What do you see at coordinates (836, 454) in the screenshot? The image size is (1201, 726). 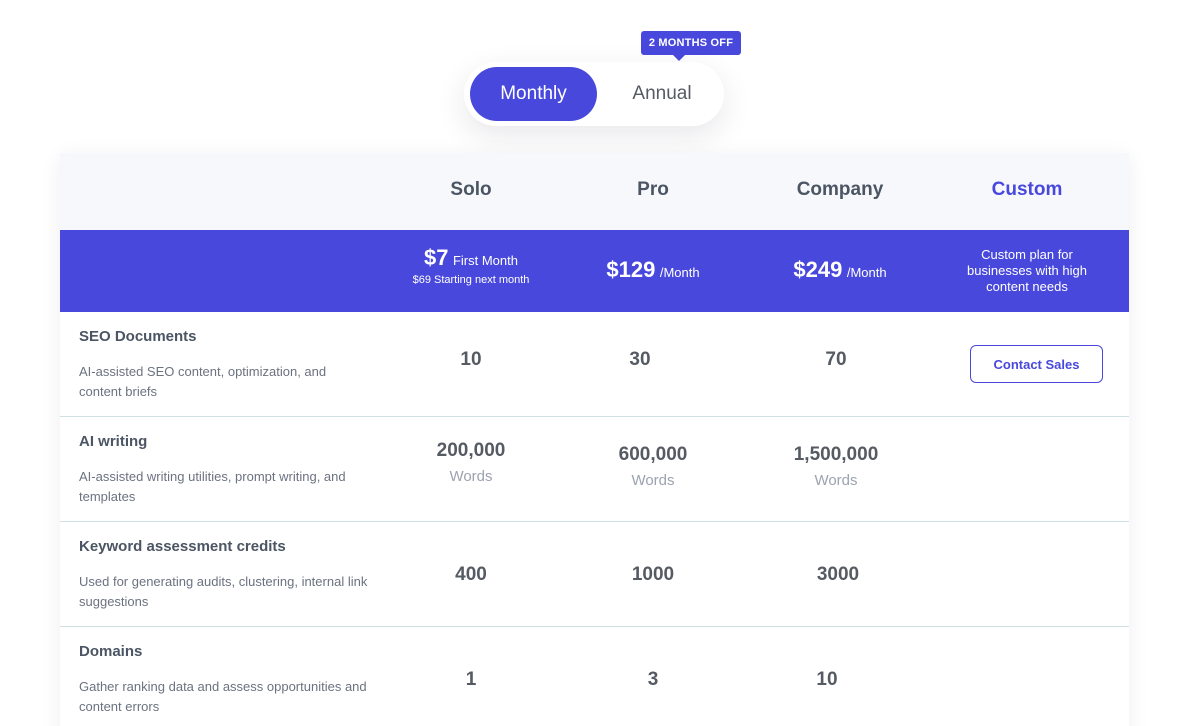 I see `value-number: 1,500,000` at bounding box center [836, 454].